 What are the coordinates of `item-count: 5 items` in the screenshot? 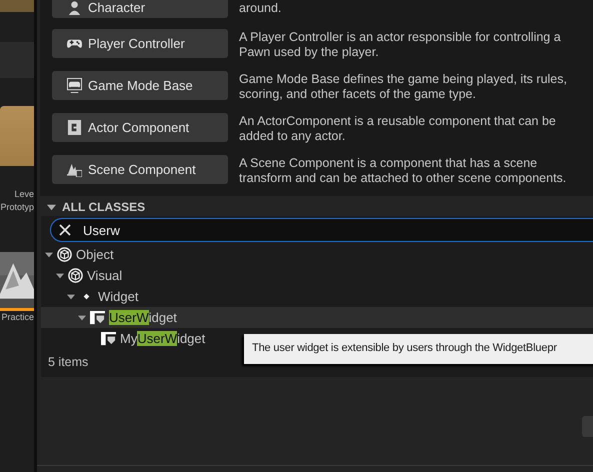 It's located at (67, 362).